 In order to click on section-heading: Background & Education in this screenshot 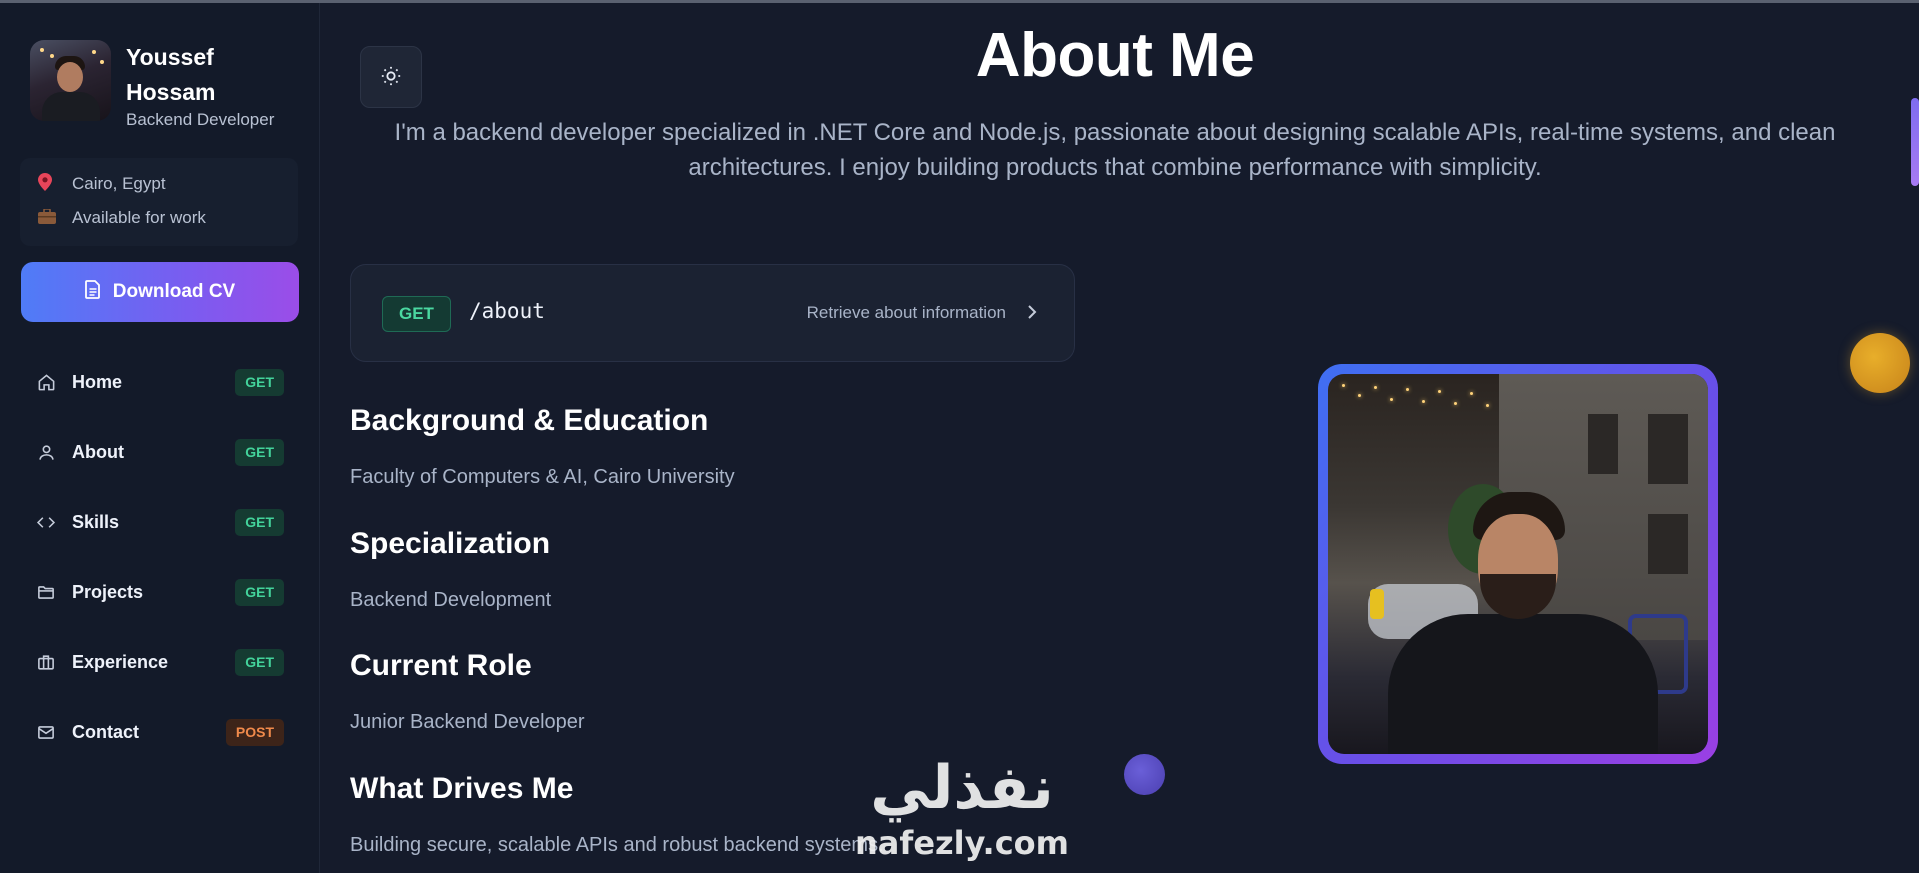, I will do `click(529, 420)`.